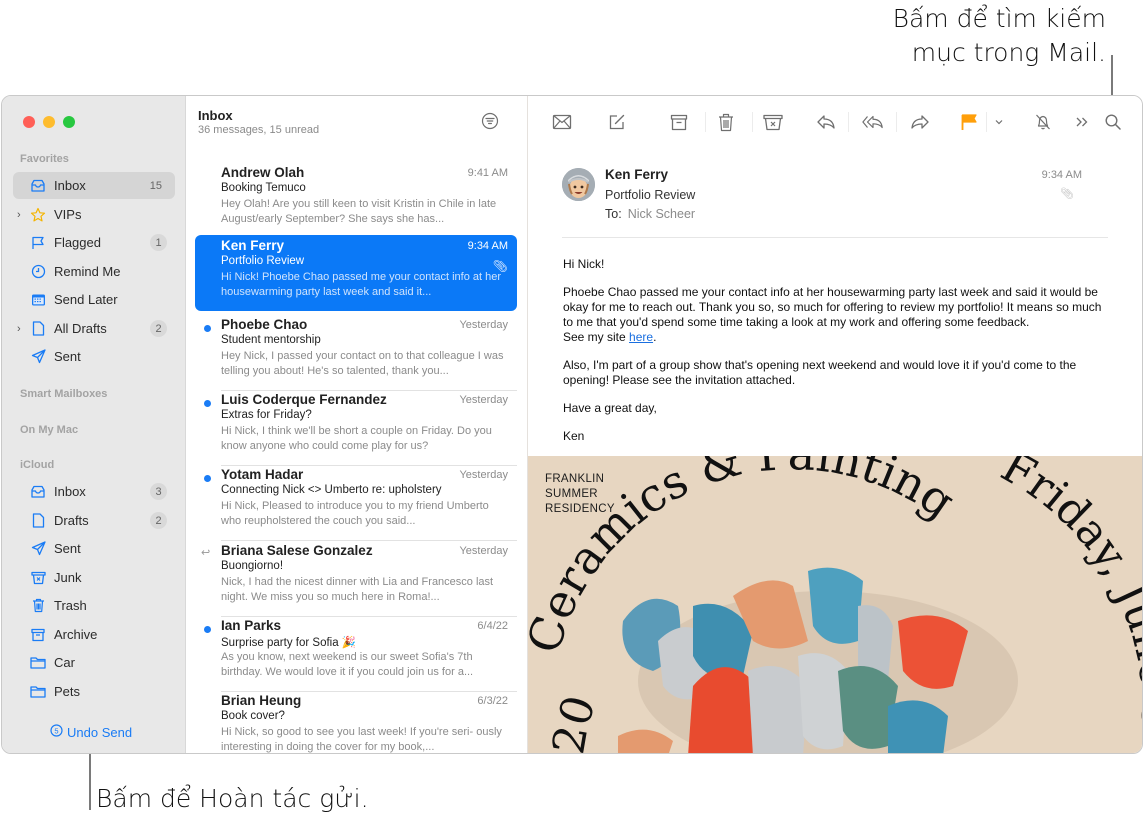 The height and width of the screenshot is (819, 1146). What do you see at coordinates (304, 399) in the screenshot?
I see `message-sender: Luis Coderque Fernandez` at bounding box center [304, 399].